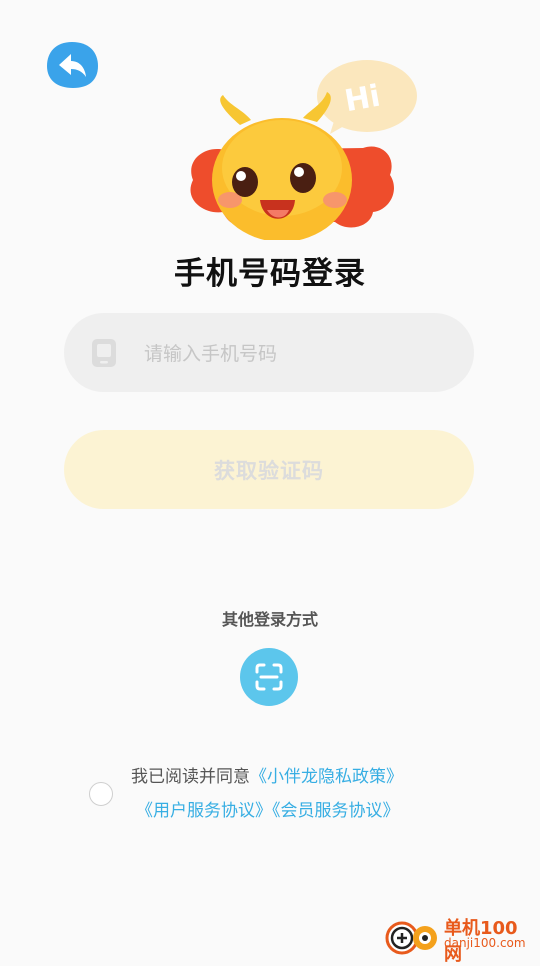  I want to click on back-arrow-icon, so click(72, 65).